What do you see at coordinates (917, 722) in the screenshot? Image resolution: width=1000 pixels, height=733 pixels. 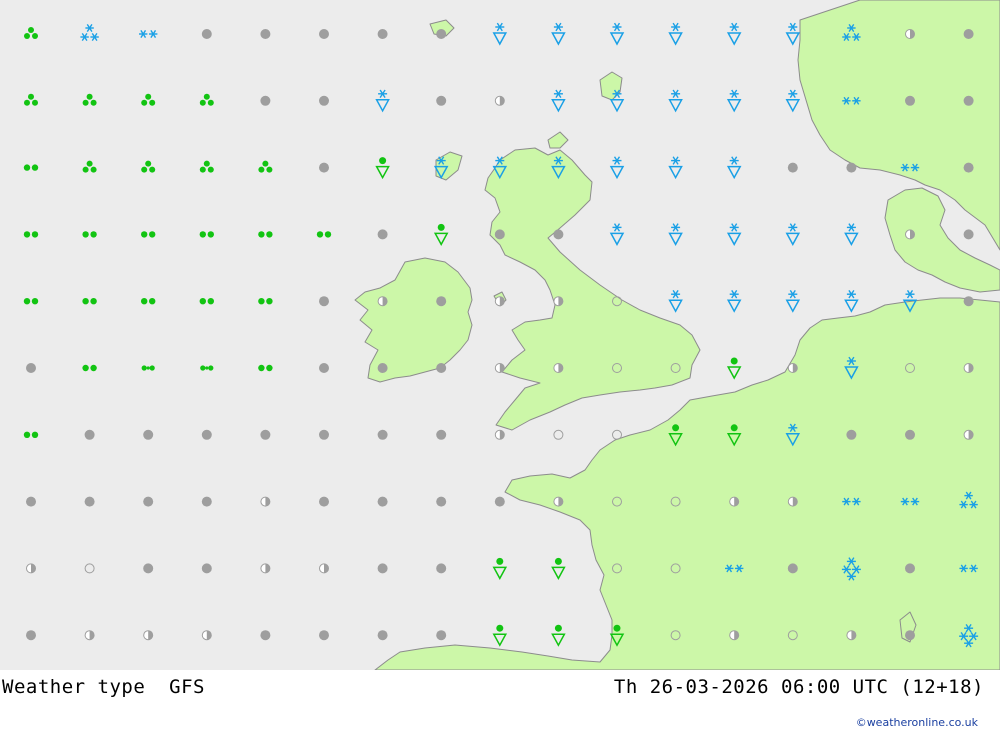 I see `credit-link: ©weatheronline.co.uk` at bounding box center [917, 722].